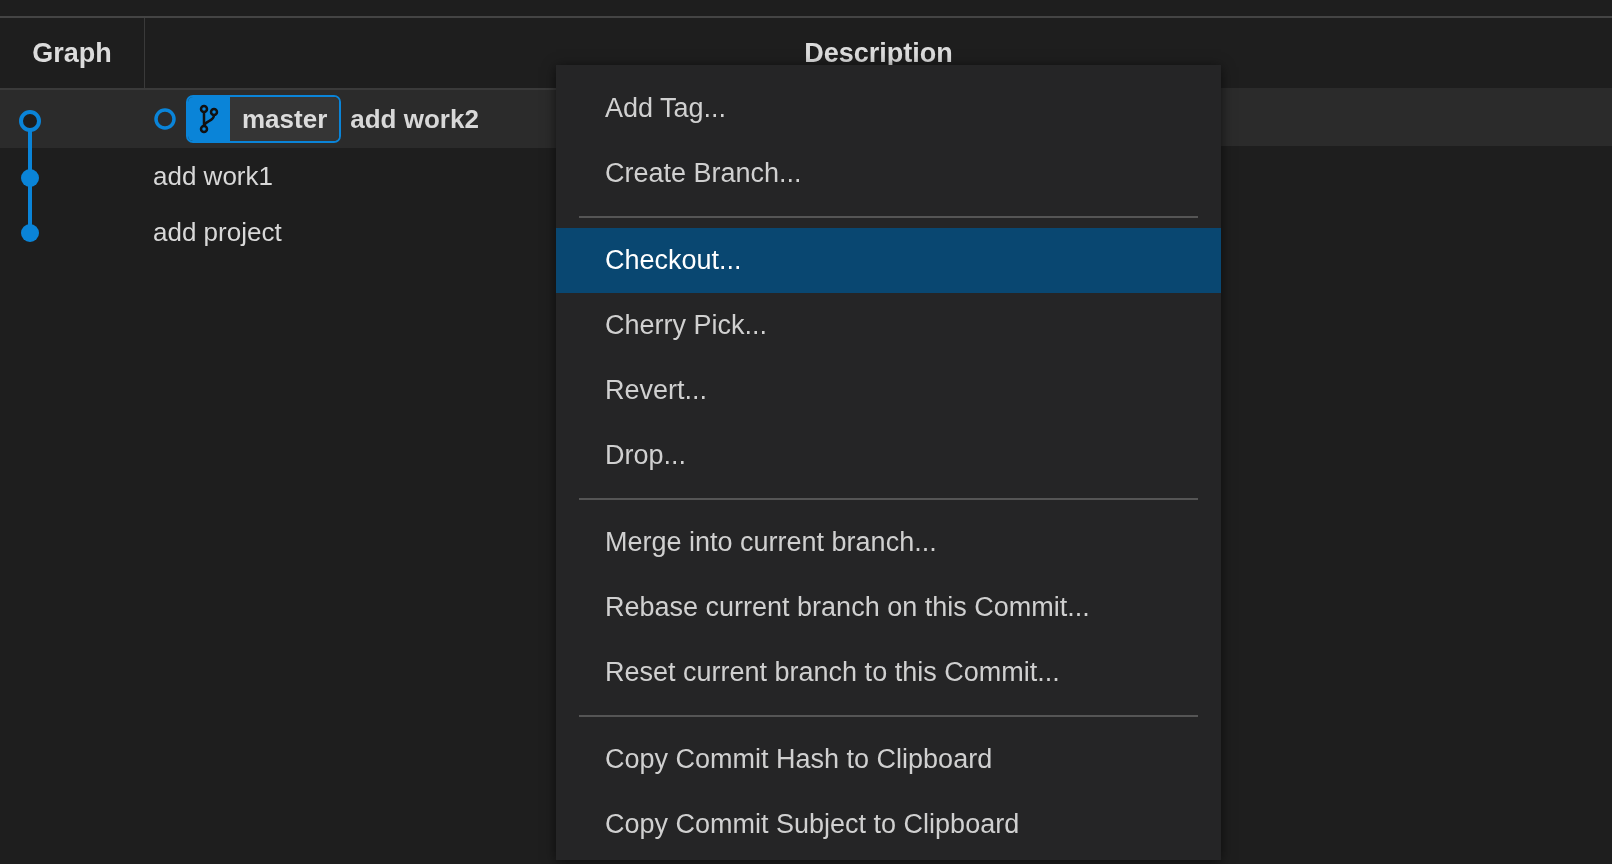  I want to click on commit-message: add work1, so click(213, 176).